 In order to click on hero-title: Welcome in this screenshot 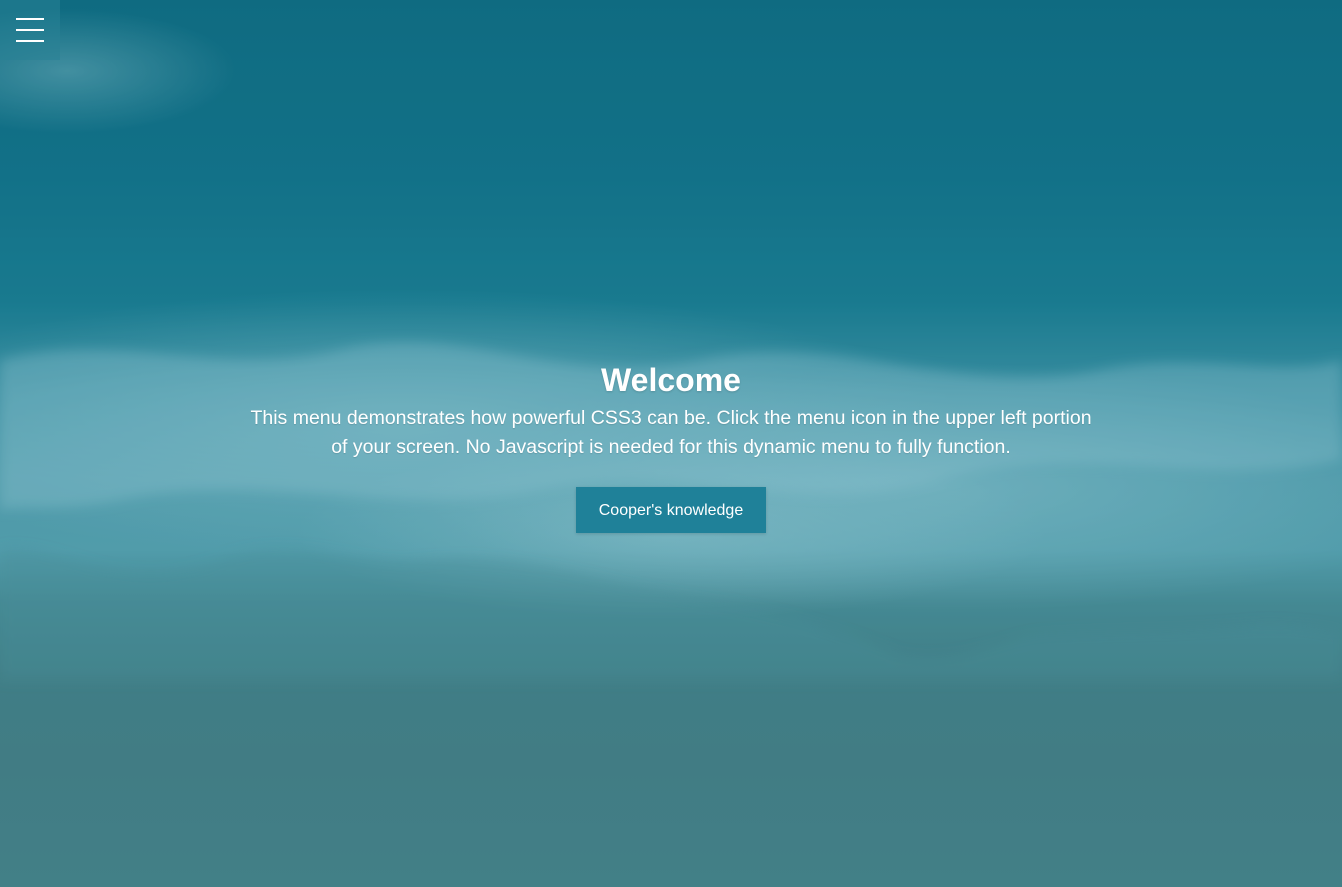, I will do `click(671, 380)`.